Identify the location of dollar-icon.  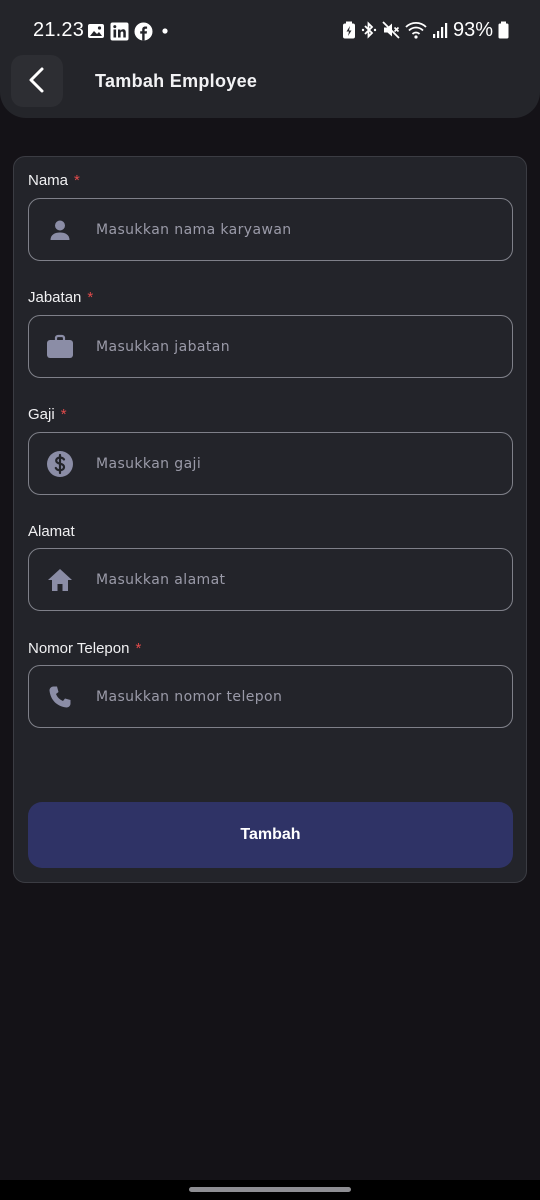
(60, 464).